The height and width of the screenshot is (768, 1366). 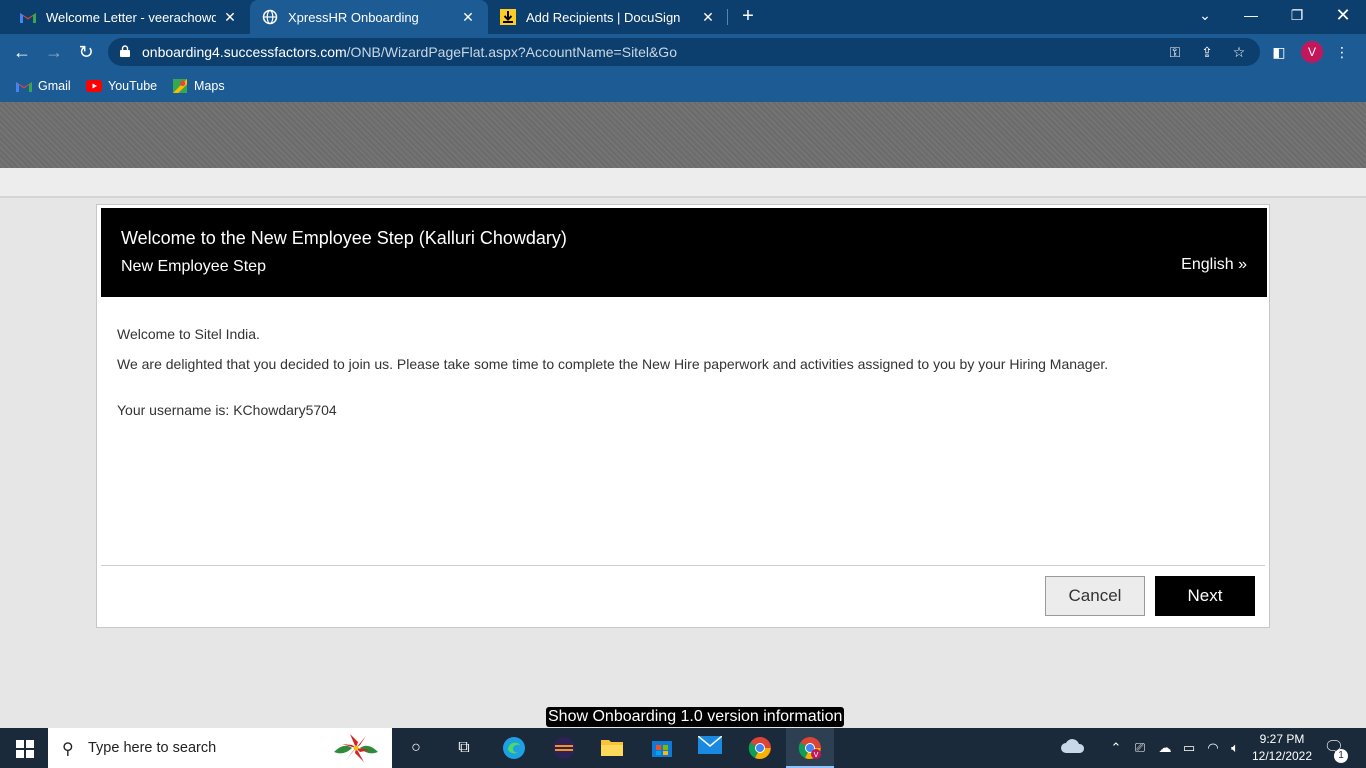 What do you see at coordinates (152, 748) in the screenshot?
I see `search-placeholder: Type here to search` at bounding box center [152, 748].